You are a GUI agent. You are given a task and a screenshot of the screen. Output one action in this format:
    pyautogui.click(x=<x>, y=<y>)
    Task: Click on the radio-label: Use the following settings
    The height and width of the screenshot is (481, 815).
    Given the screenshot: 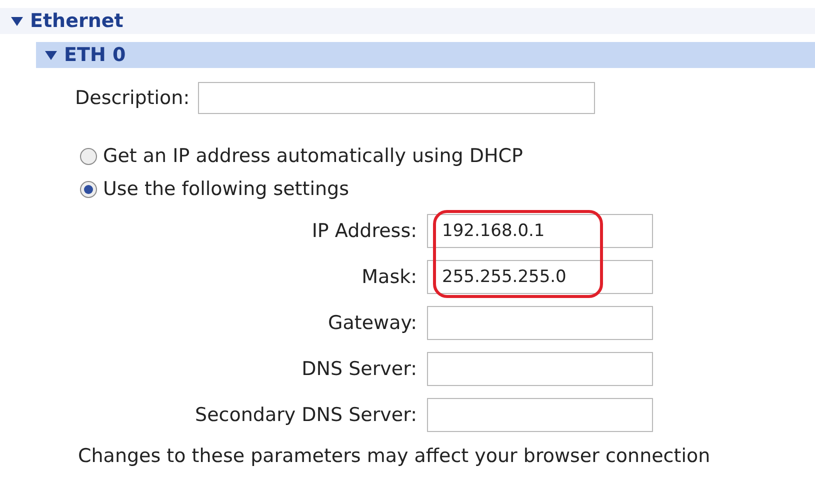 What is the action you would take?
    pyautogui.click(x=226, y=189)
    